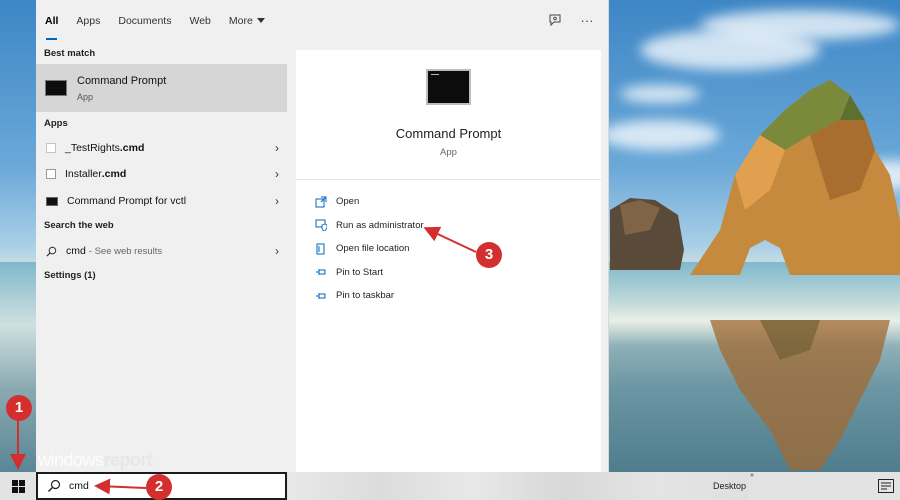 The width and height of the screenshot is (900, 500). Describe the element at coordinates (79, 225) in the screenshot. I see `search-web-heading: Search the web` at that location.